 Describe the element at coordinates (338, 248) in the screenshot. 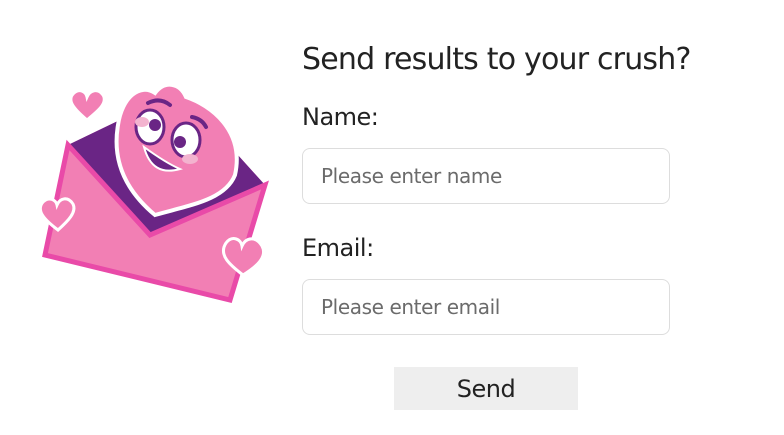

I see `email-label: Email:` at that location.